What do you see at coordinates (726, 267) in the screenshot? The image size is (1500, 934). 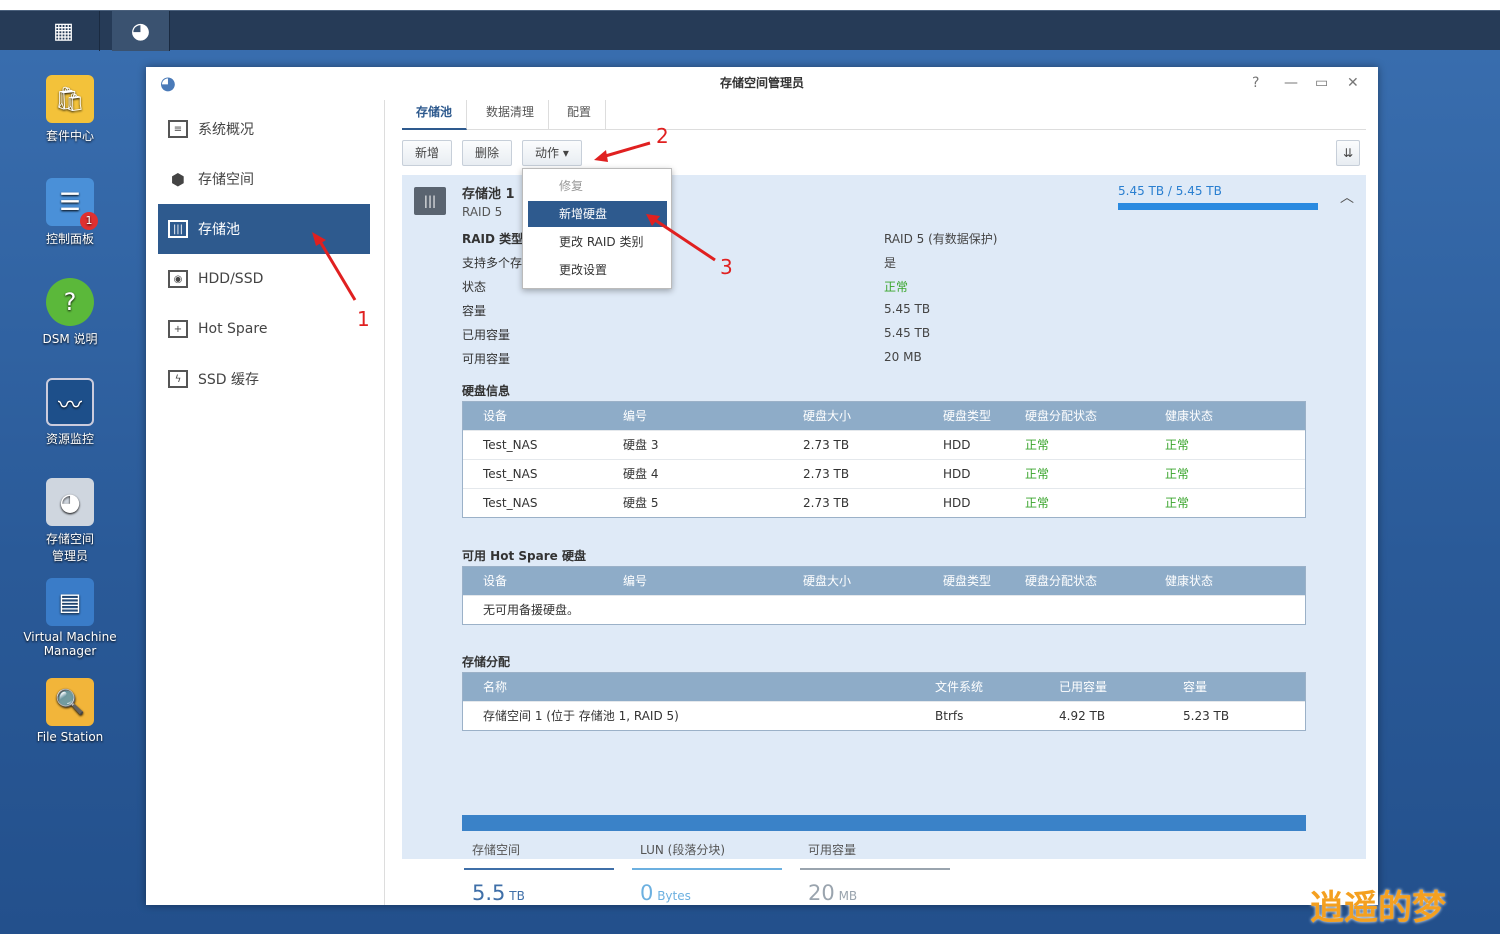 I see `annotation-label-3: 3` at bounding box center [726, 267].